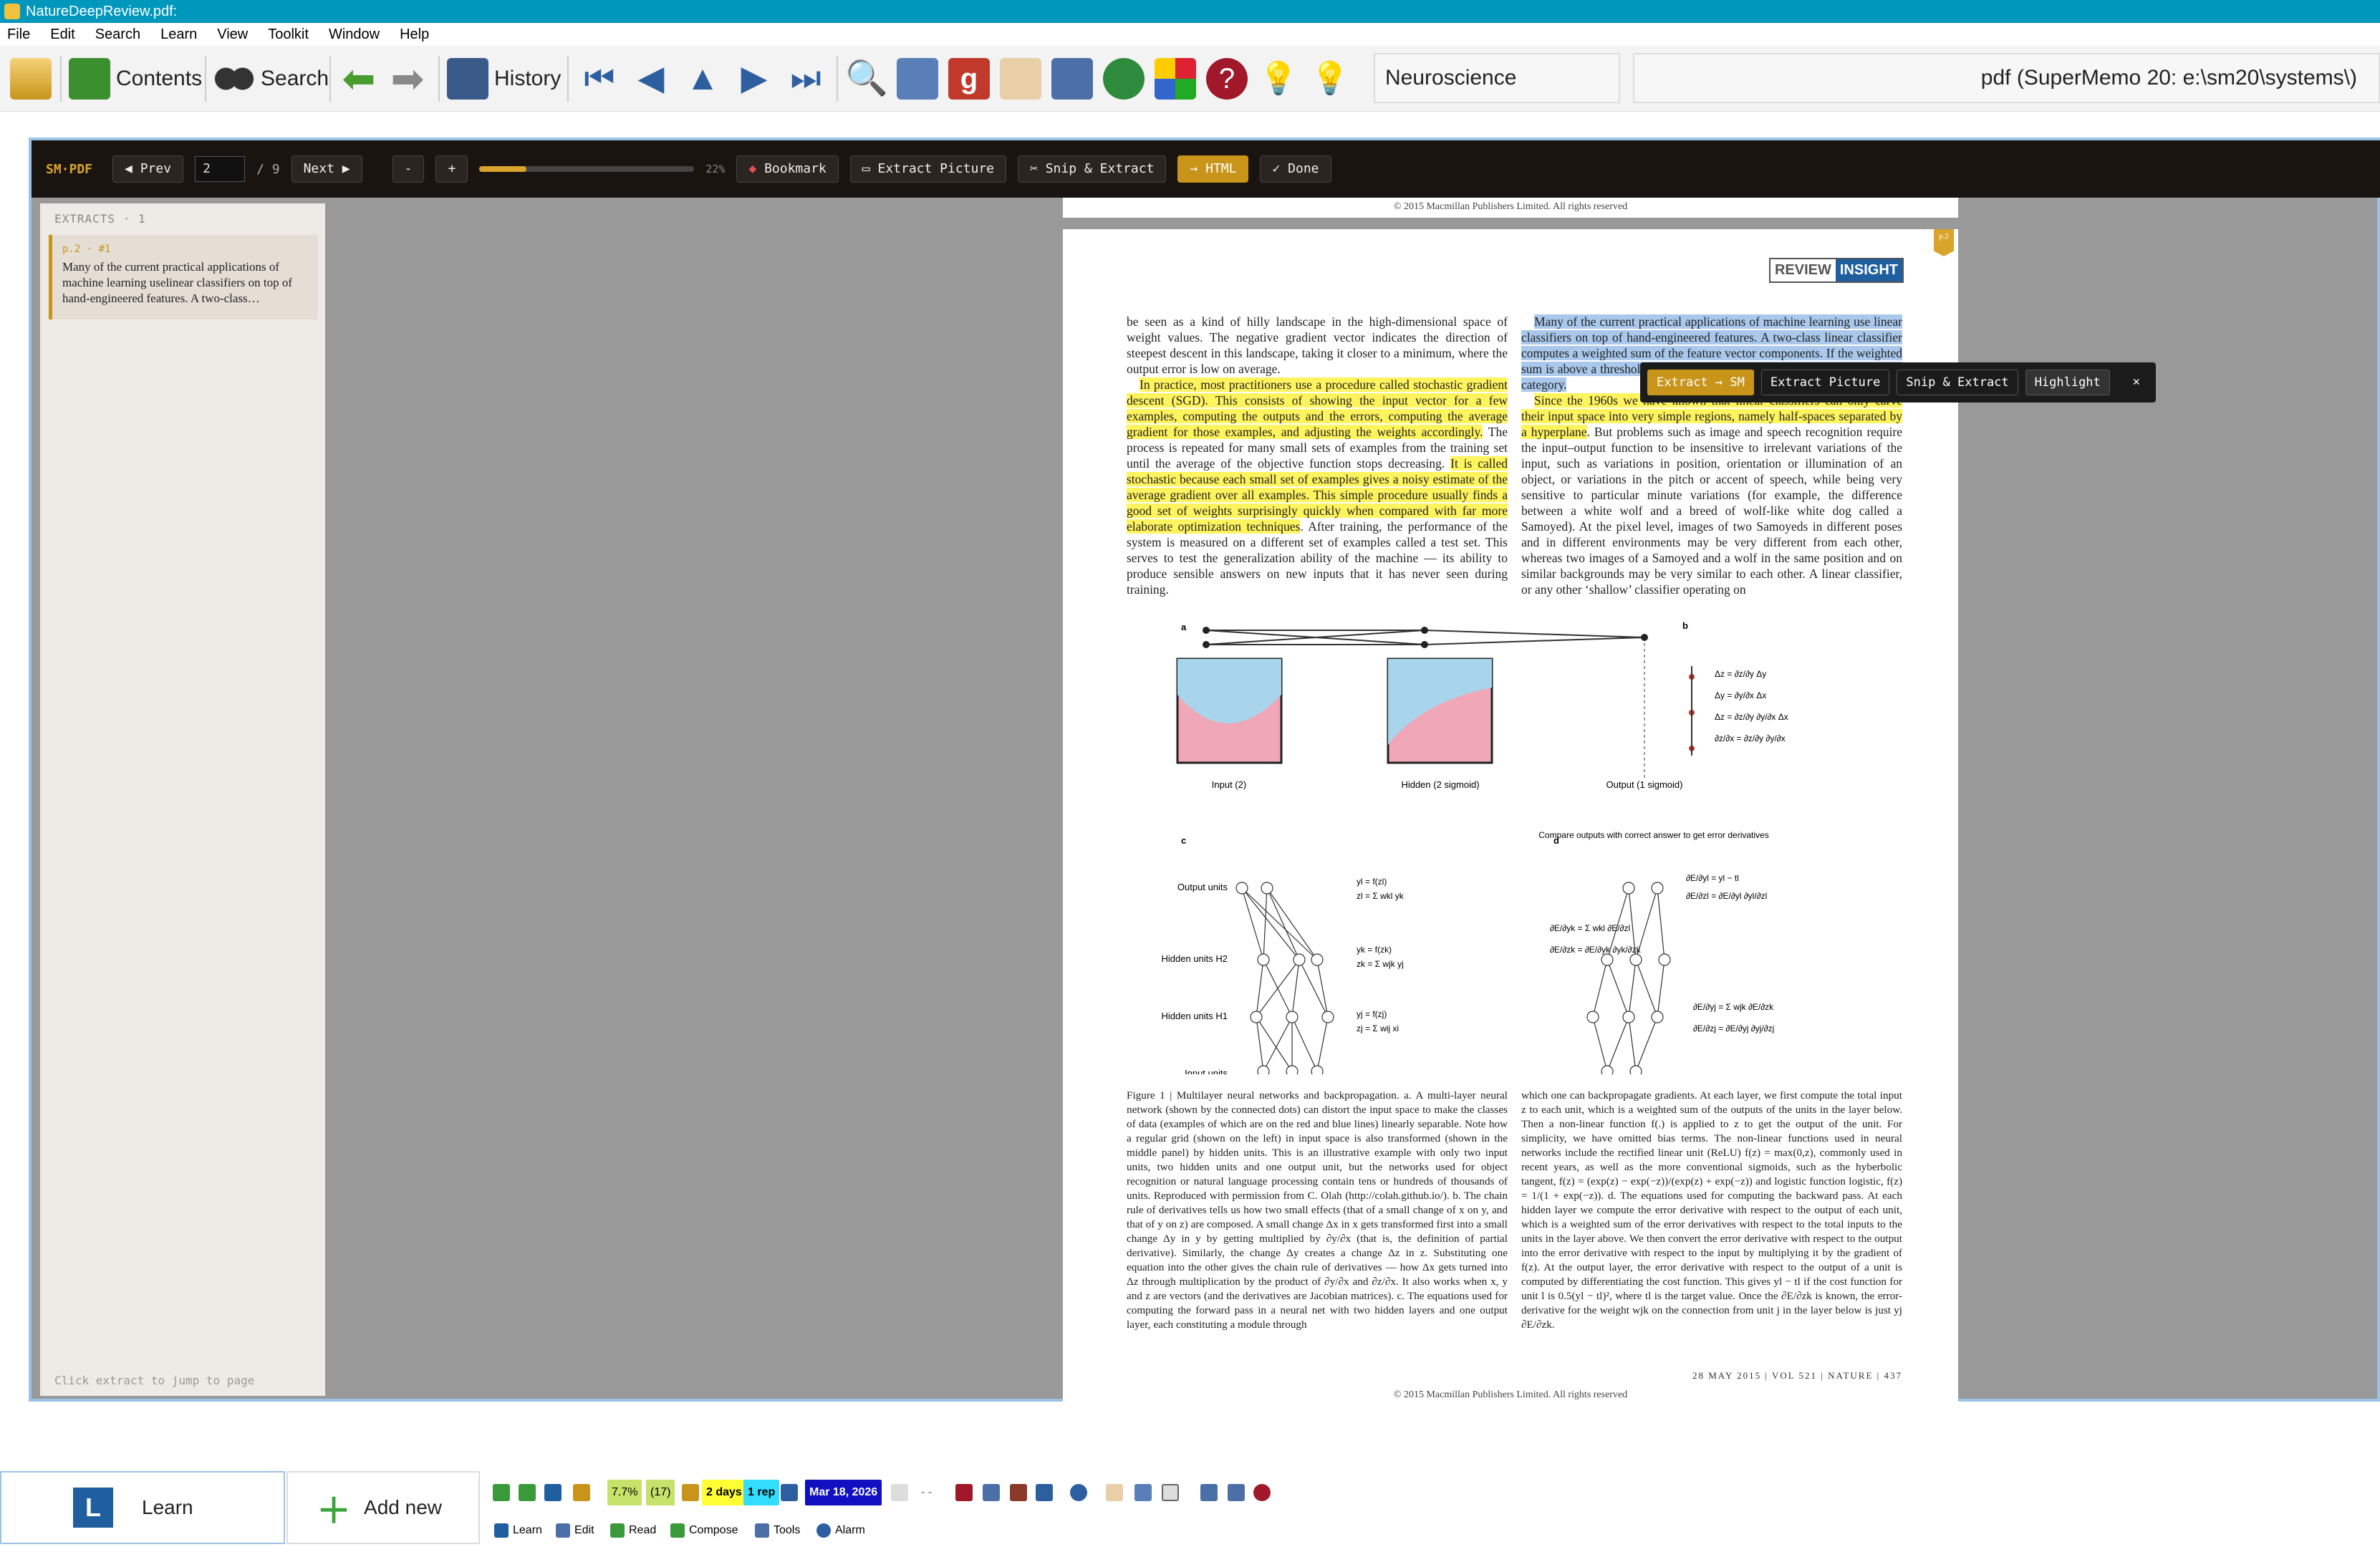  What do you see at coordinates (1020, 79) in the screenshot?
I see `mail-button` at bounding box center [1020, 79].